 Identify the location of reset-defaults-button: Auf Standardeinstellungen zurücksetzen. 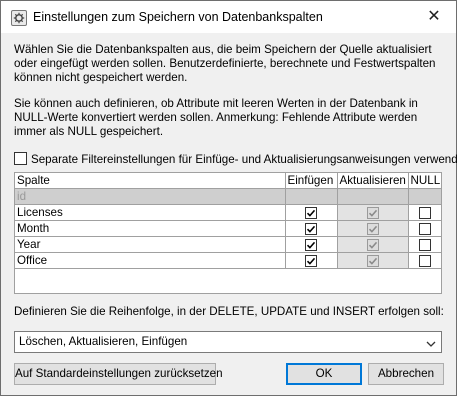
(118, 374).